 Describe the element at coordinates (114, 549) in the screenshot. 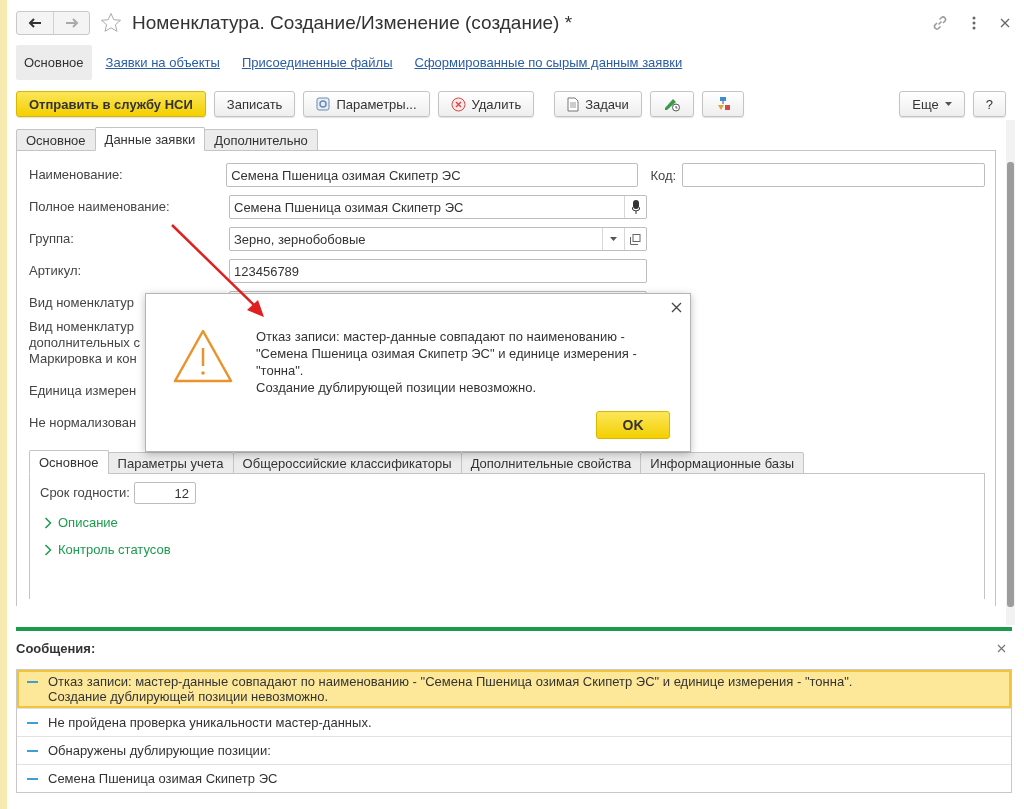

I see `group-link: Контроль статусов` at that location.